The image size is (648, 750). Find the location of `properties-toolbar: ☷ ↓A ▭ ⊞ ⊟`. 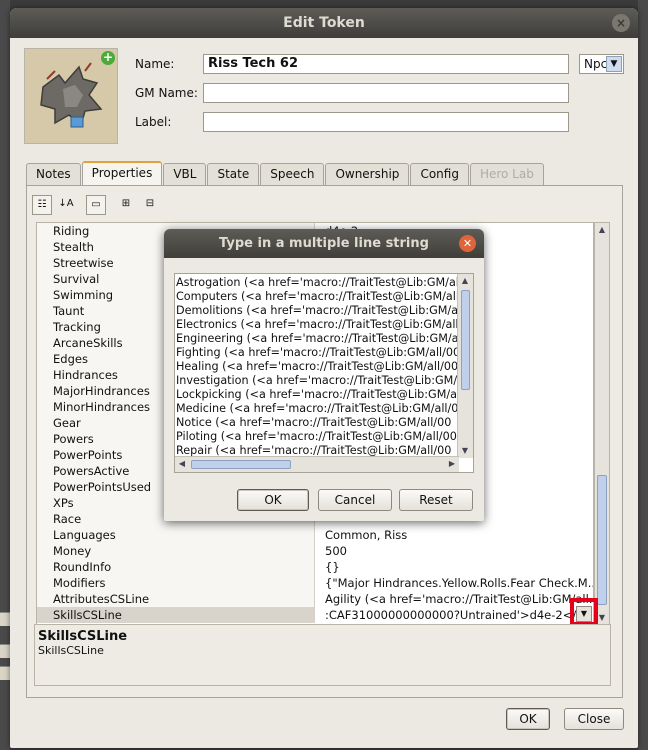

properties-toolbar: ☷ ↓A ▭ ⊞ ⊟ is located at coordinates (96, 206).